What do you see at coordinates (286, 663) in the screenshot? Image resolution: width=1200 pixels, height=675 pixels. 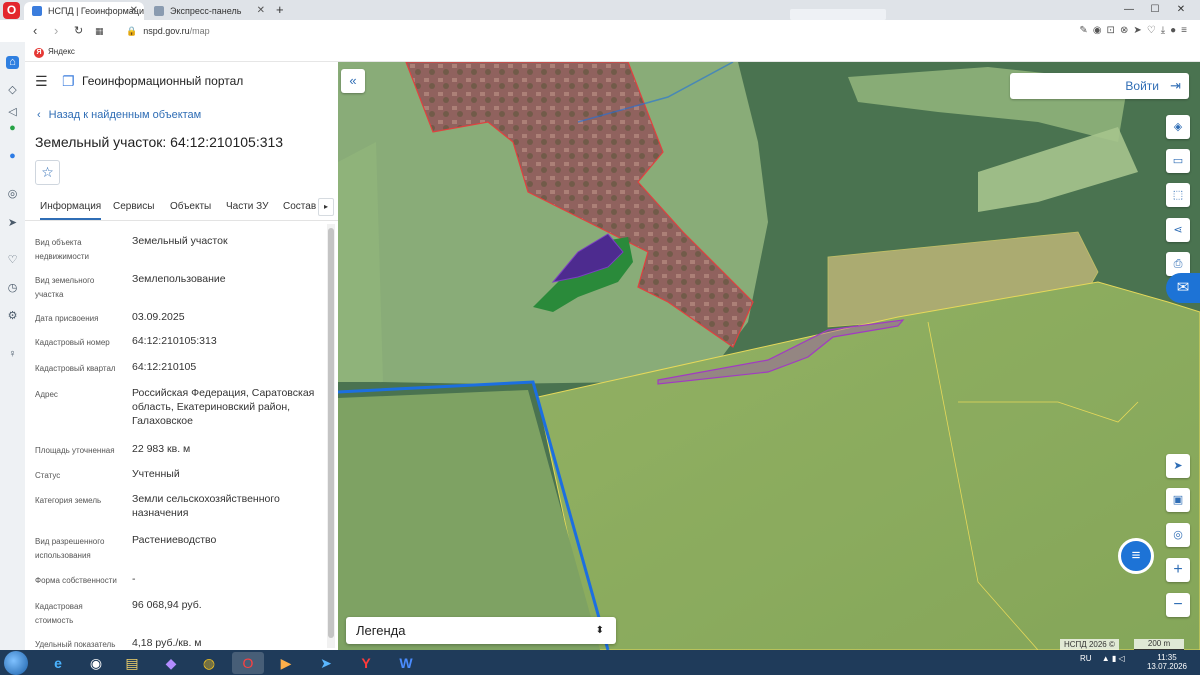 I see `player-taskbar-icon: ▶` at bounding box center [286, 663].